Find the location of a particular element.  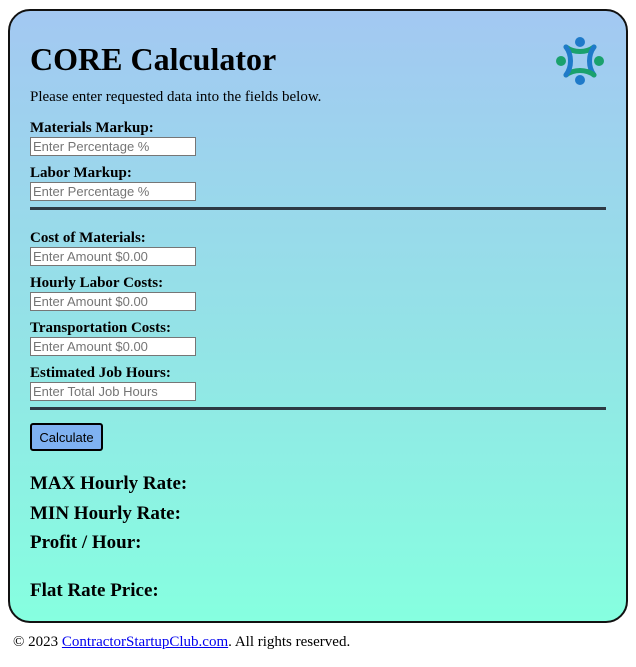

transportation-costs-label: Transportation Costs: is located at coordinates (100, 328).